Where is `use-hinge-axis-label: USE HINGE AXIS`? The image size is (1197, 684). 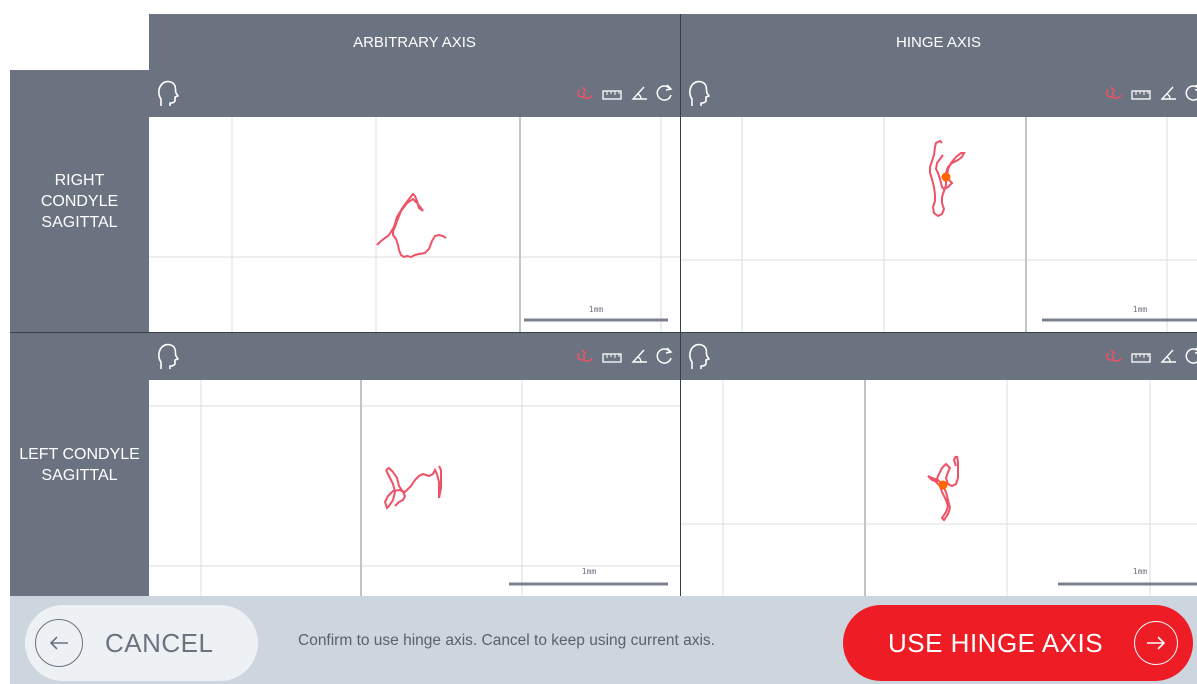 use-hinge-axis-label: USE HINGE AXIS is located at coordinates (996, 642).